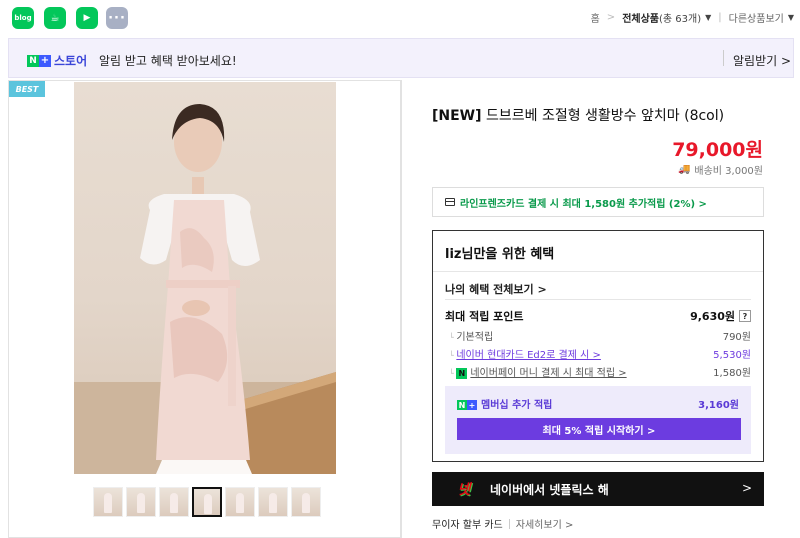 The image size is (800, 538). I want to click on thumbnail-4-selected, so click(207, 502).